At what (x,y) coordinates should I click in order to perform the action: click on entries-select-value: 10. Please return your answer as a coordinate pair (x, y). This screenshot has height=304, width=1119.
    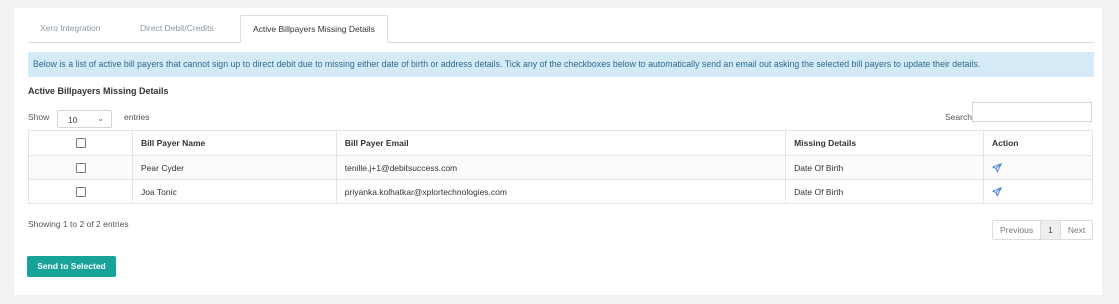
    Looking at the image, I should click on (73, 120).